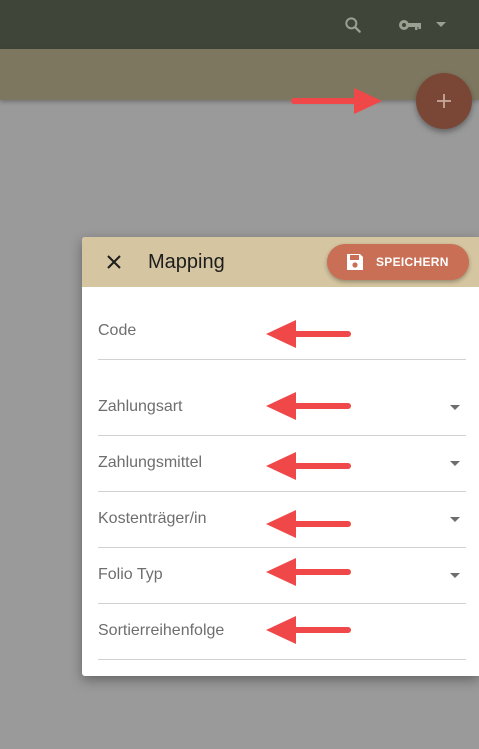  I want to click on search-icon, so click(353, 24).